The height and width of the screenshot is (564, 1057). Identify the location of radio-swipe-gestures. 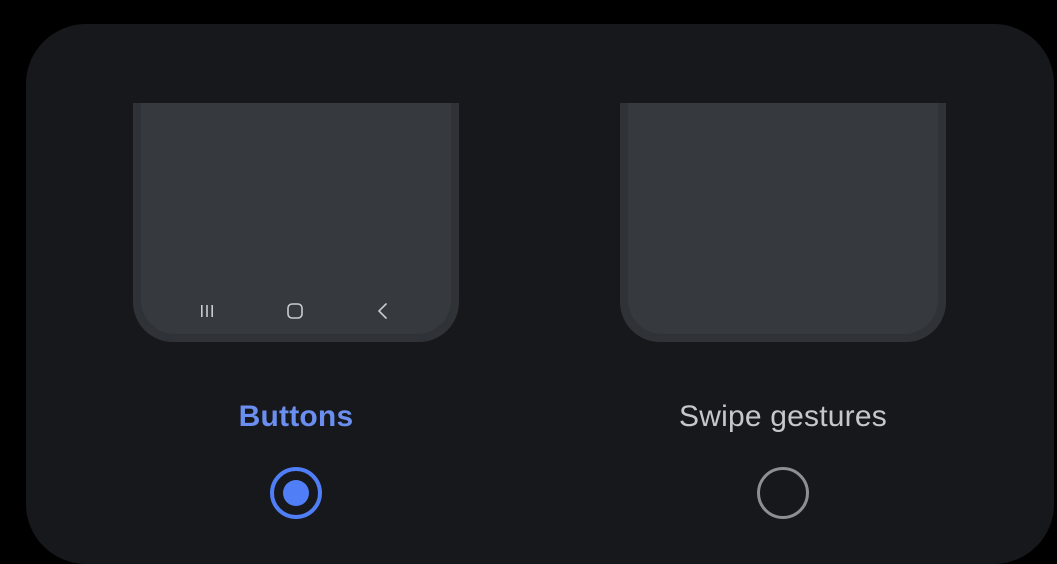
(783, 493).